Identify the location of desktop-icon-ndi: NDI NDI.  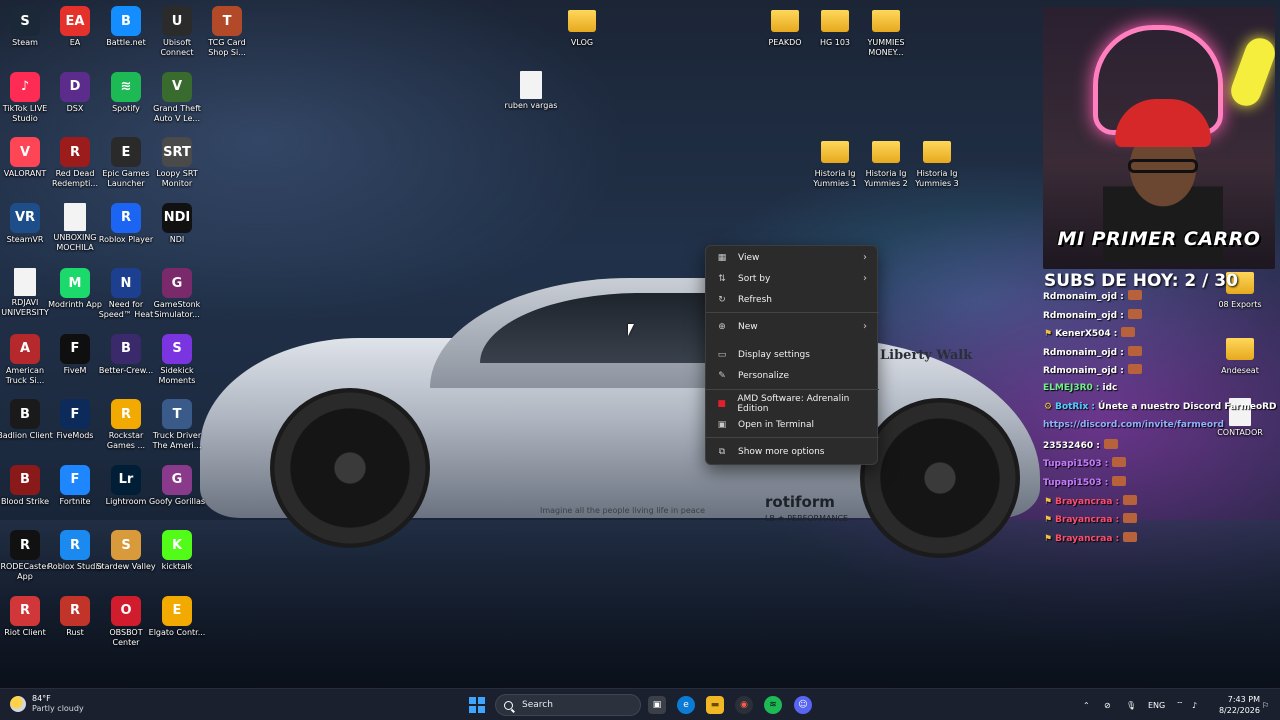
(177, 223).